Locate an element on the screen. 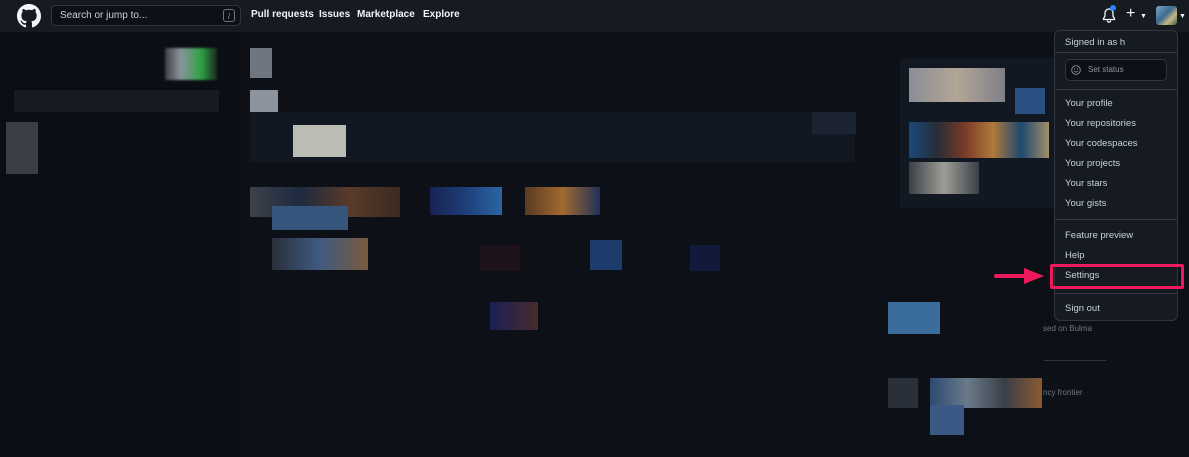 The width and height of the screenshot is (1189, 457). menu-item-your-codespaces: Your codespaces is located at coordinates (1101, 143).